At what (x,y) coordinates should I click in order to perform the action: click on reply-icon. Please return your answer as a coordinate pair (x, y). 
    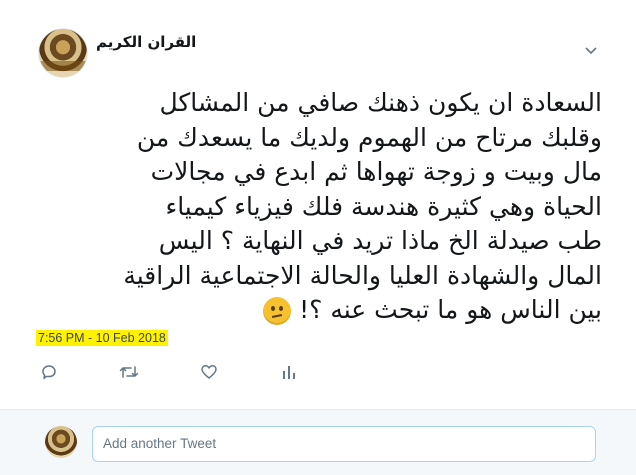
    Looking at the image, I should click on (49, 372).